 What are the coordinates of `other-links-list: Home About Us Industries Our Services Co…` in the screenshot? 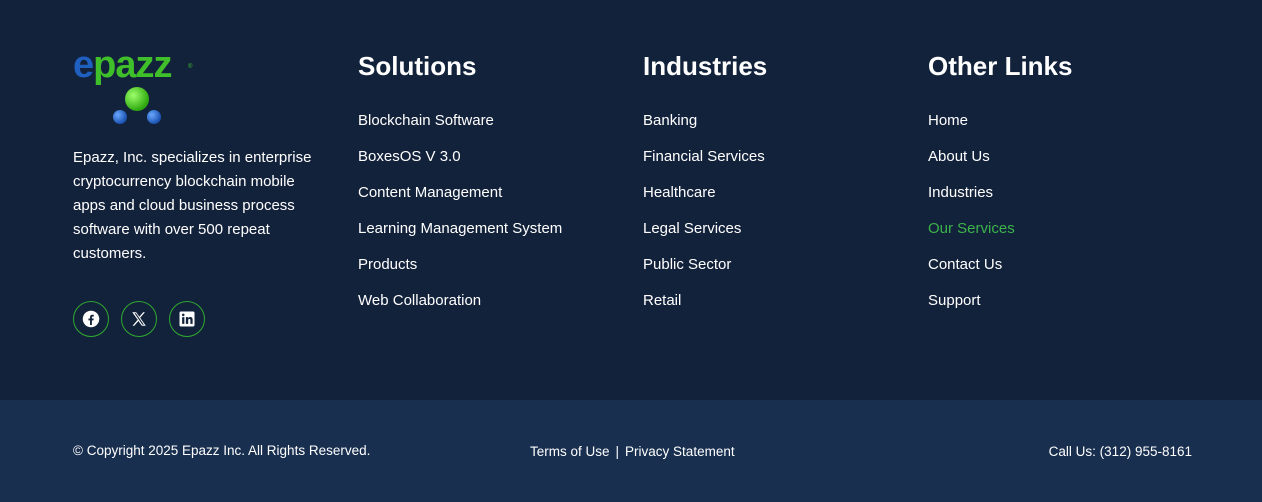 It's located at (1058, 211).